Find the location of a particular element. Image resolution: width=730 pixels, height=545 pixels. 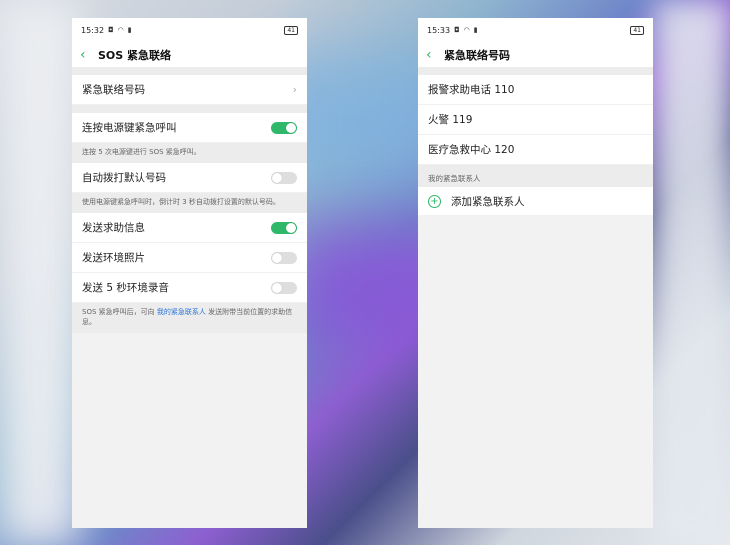

status-bar: 15:33 ◘ ◠ ▮ 41 is located at coordinates (535, 30).